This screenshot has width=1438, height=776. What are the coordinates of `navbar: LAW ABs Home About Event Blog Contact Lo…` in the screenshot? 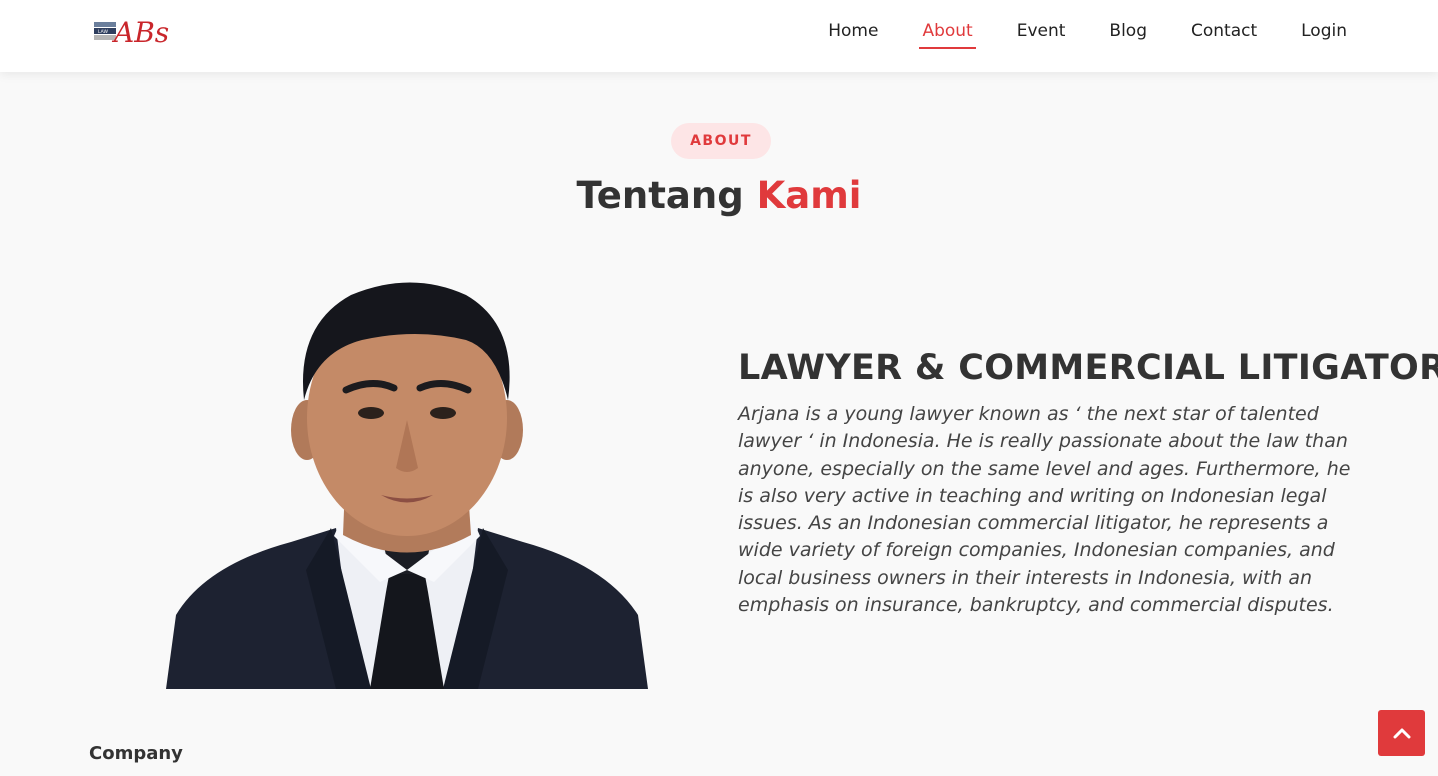 It's located at (719, 36).